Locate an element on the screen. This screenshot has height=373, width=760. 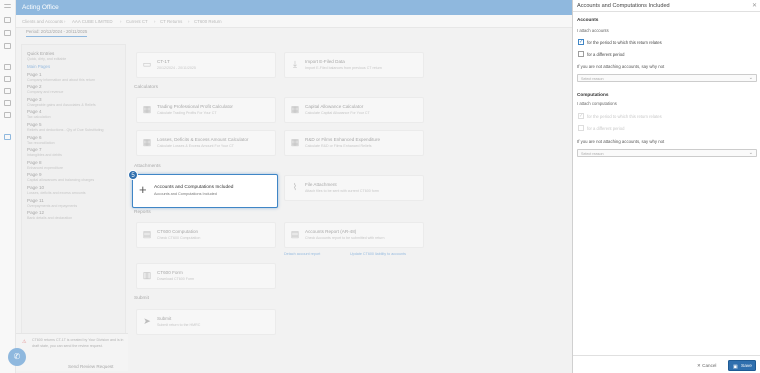
save-button: ▣ Save is located at coordinates (742, 365).